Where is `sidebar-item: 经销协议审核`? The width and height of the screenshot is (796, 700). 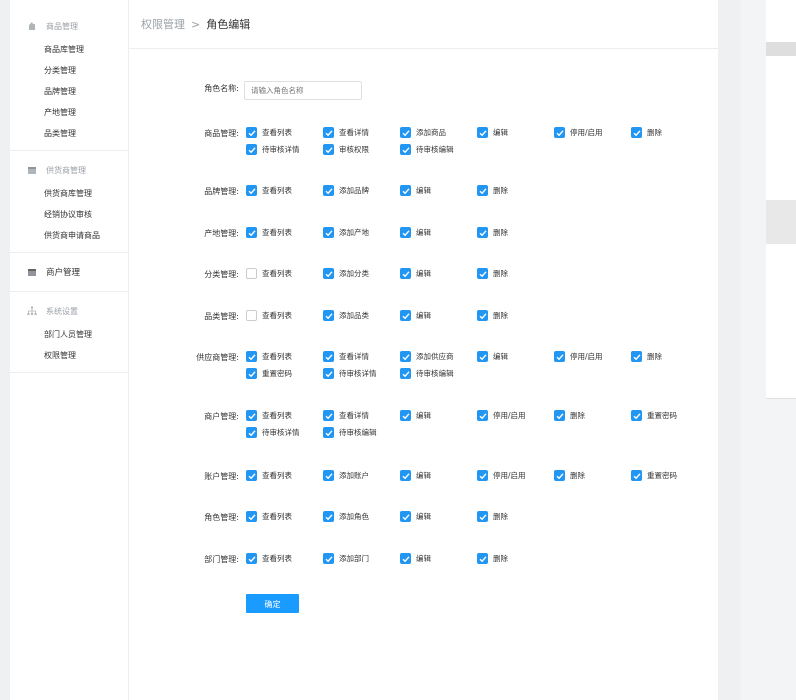
sidebar-item: 经销协议审核 is located at coordinates (69, 214).